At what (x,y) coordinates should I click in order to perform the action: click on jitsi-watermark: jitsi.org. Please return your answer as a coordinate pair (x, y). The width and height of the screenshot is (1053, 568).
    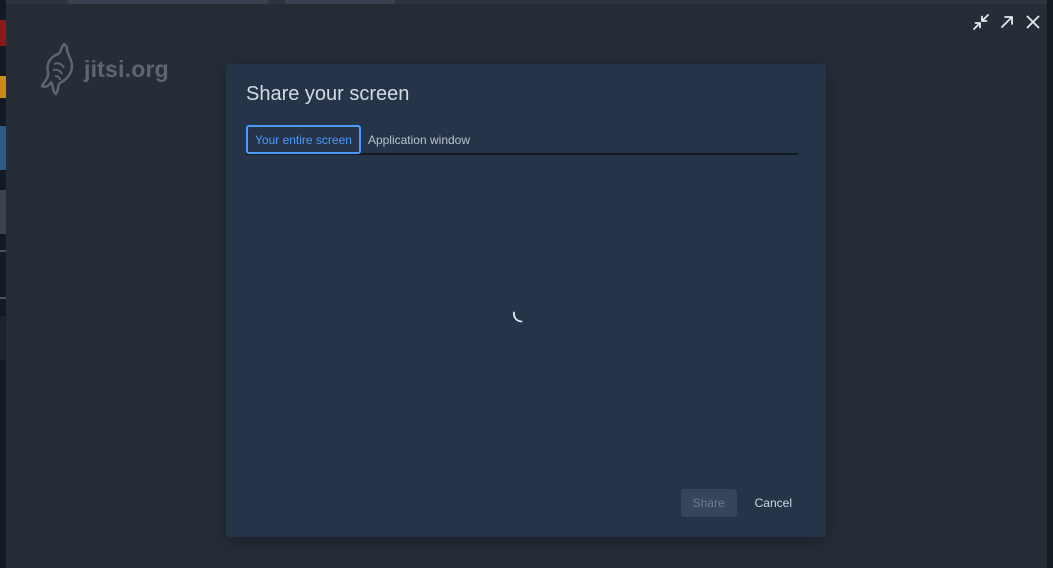
    Looking at the image, I should click on (104, 69).